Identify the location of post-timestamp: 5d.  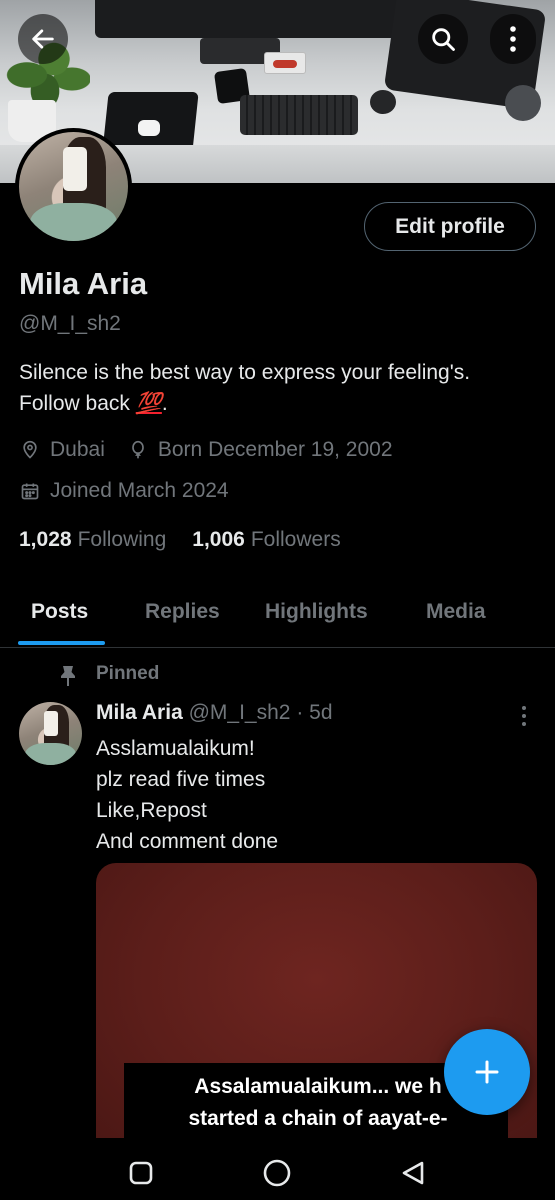
(321, 712).